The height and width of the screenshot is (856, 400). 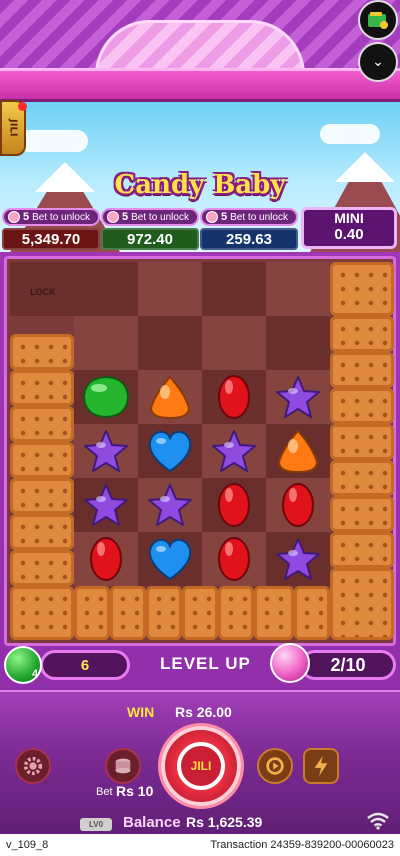 I want to click on transaction-text: Transaction 24359-839200-00060023, so click(x=302, y=845).